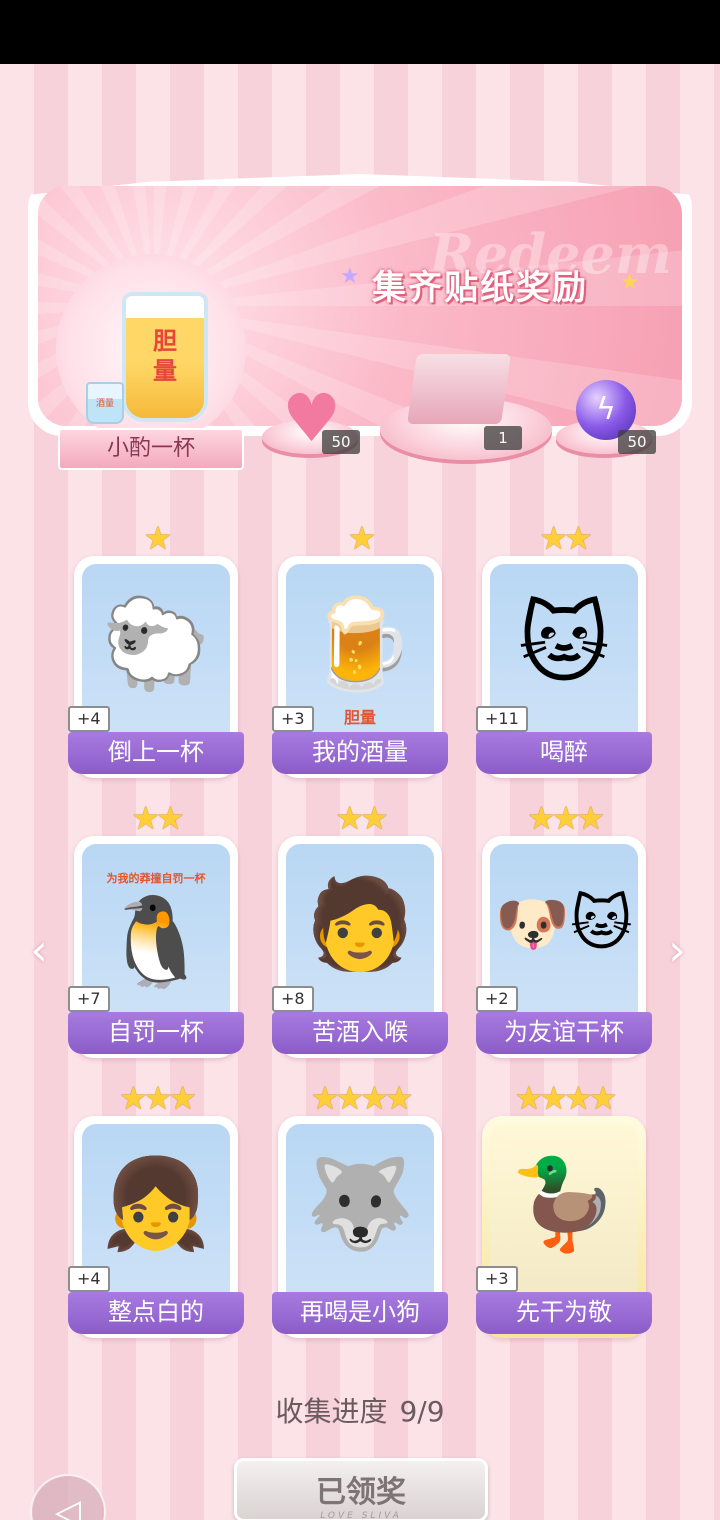  What do you see at coordinates (459, 389) in the screenshot?
I see `sticker-pack-box-icon` at bounding box center [459, 389].